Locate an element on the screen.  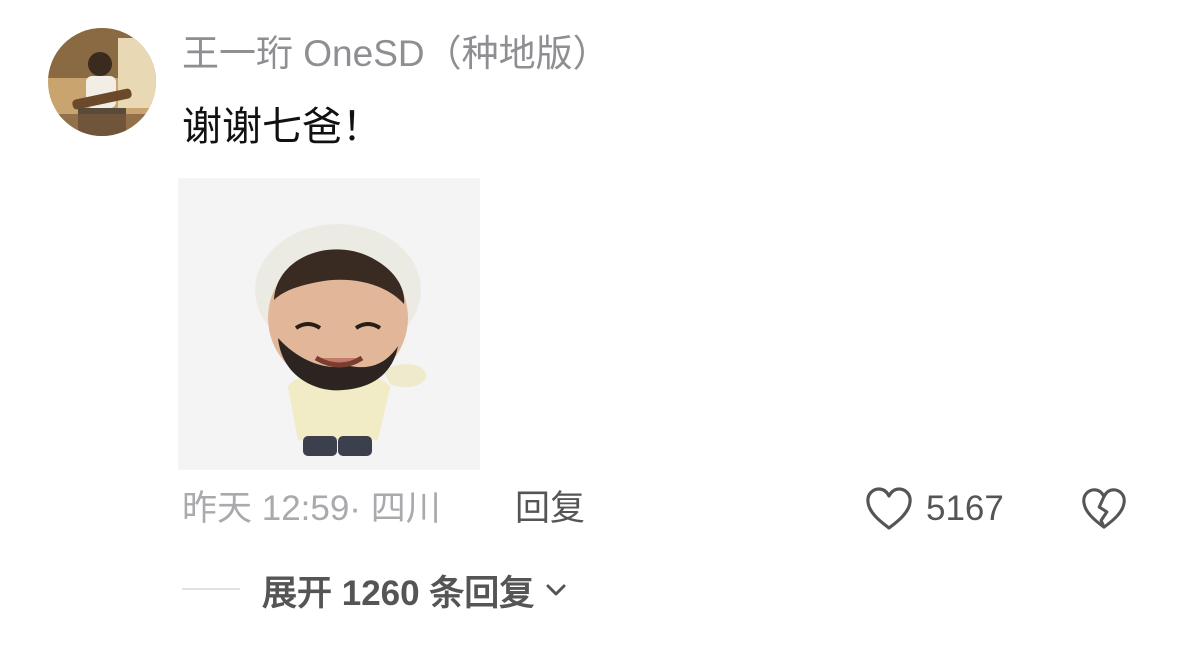
heart-outline-icon is located at coordinates (889, 508).